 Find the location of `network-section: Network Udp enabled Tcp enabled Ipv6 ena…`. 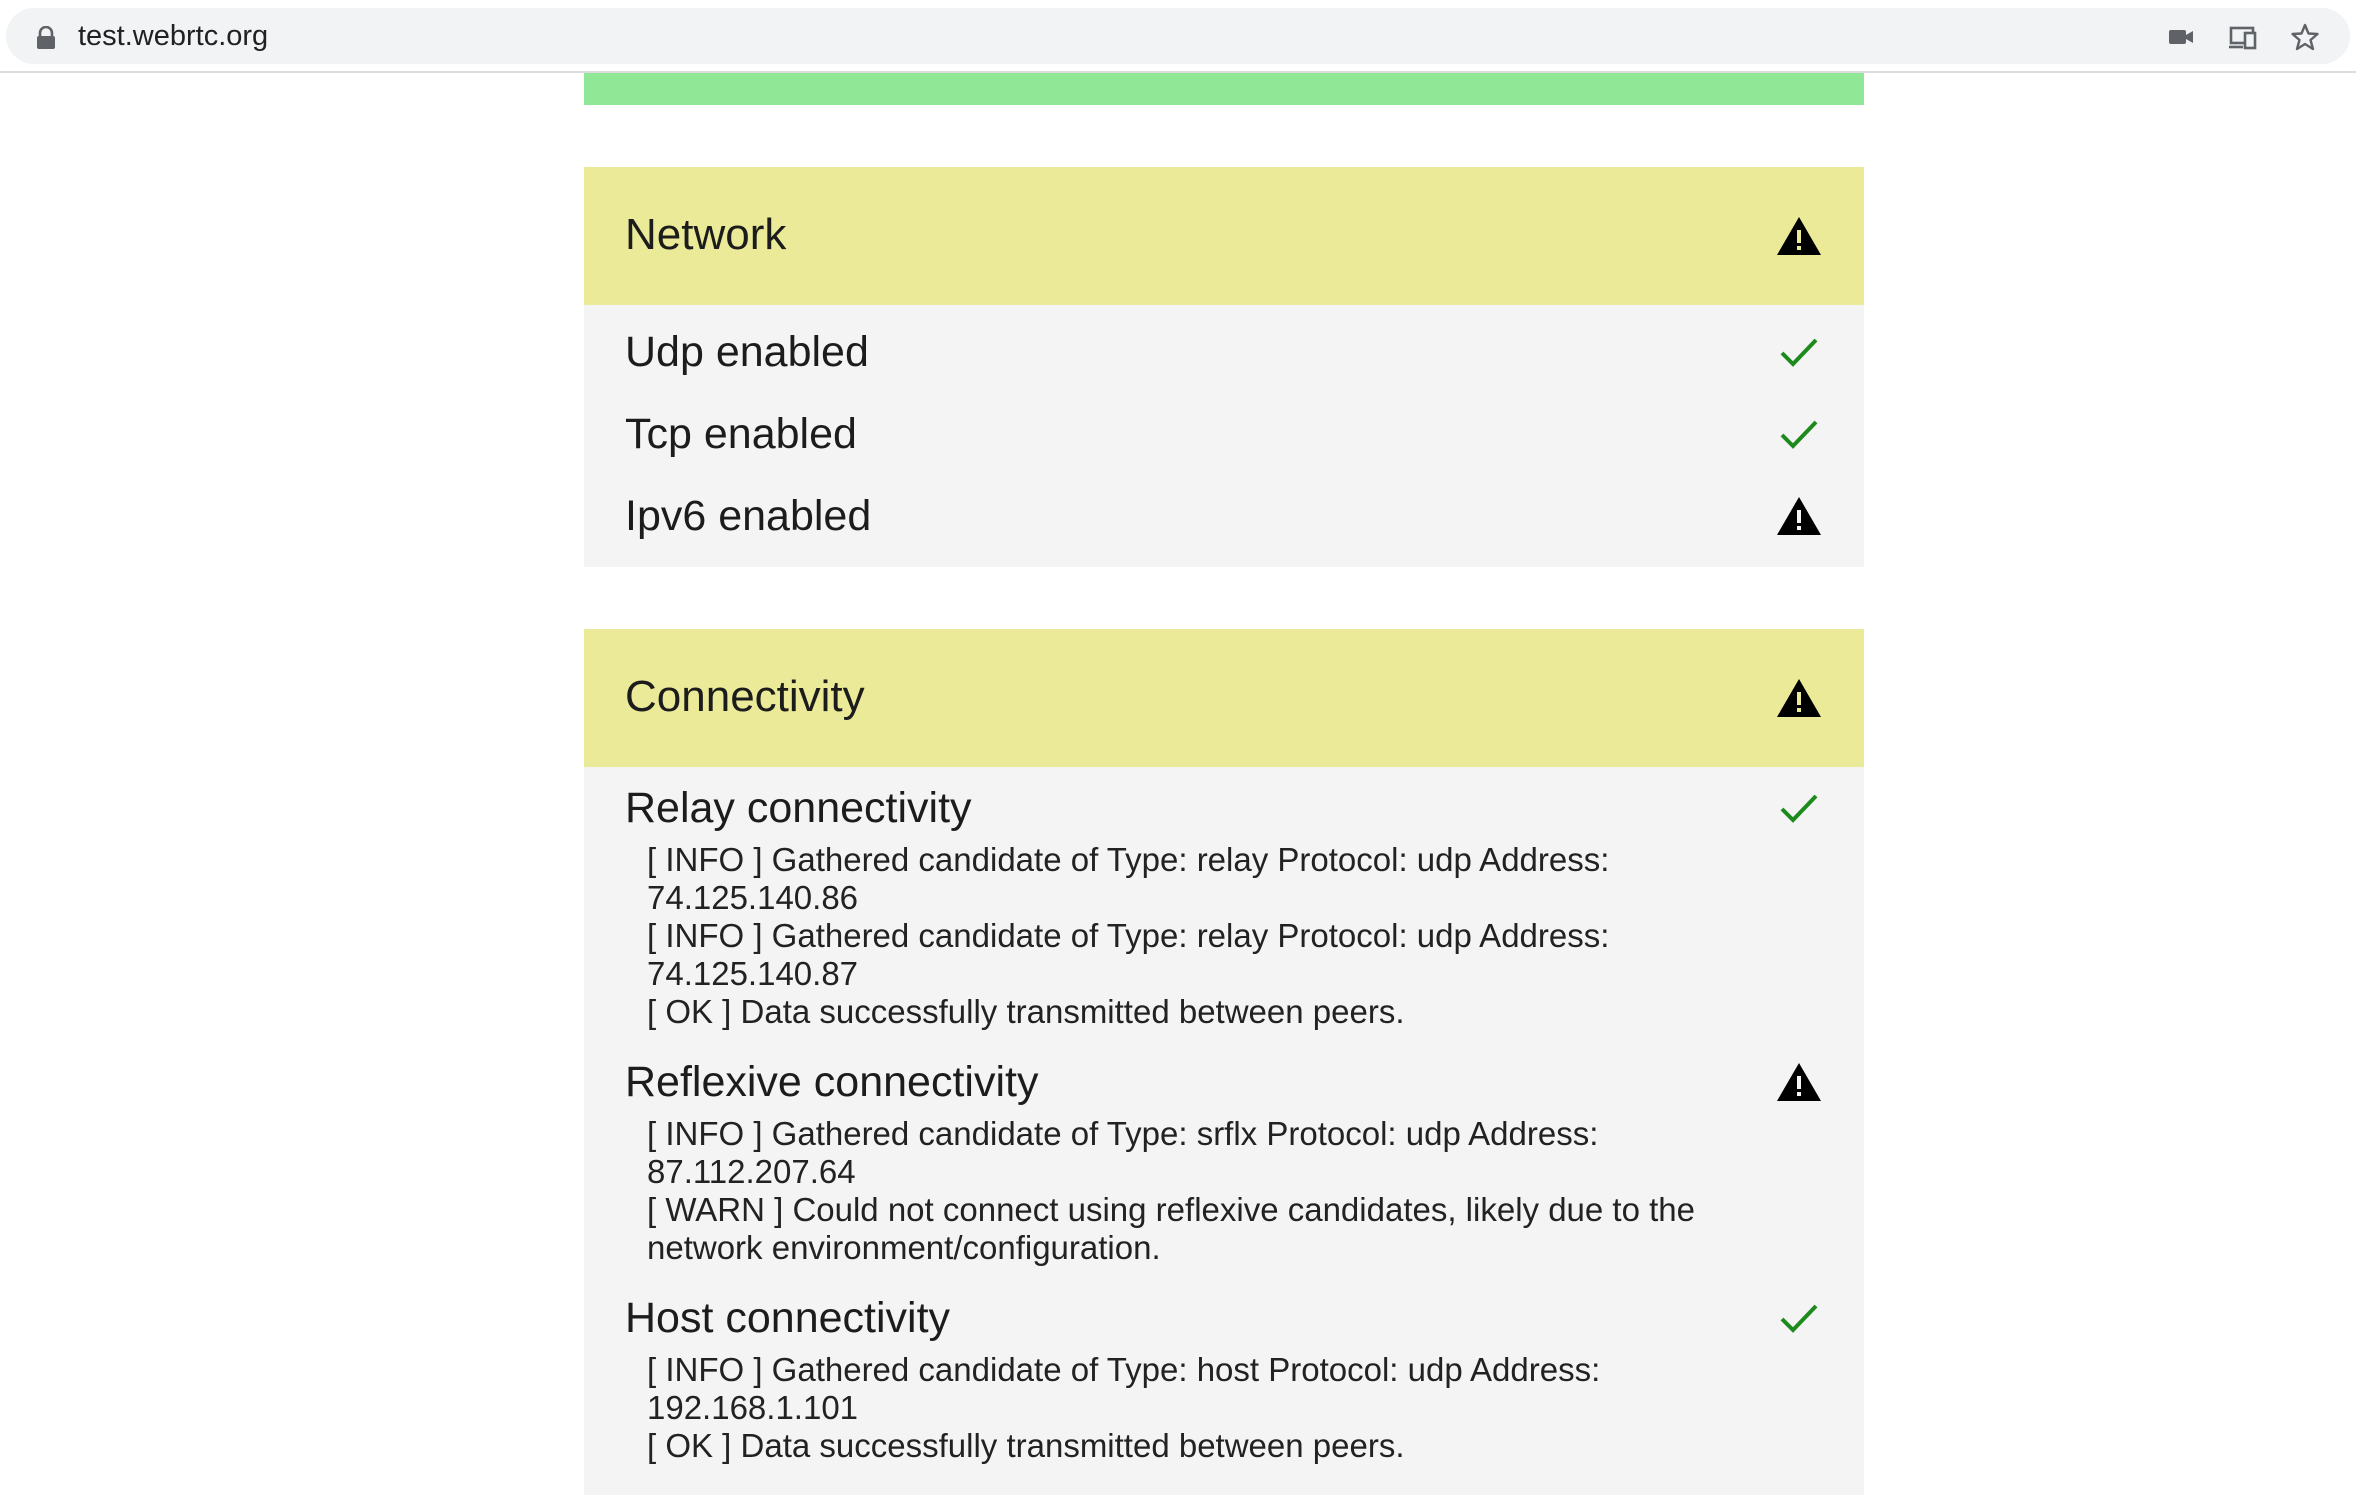

network-section: Network Udp enabled Tcp enabled Ipv6 ena… is located at coordinates (1224, 367).